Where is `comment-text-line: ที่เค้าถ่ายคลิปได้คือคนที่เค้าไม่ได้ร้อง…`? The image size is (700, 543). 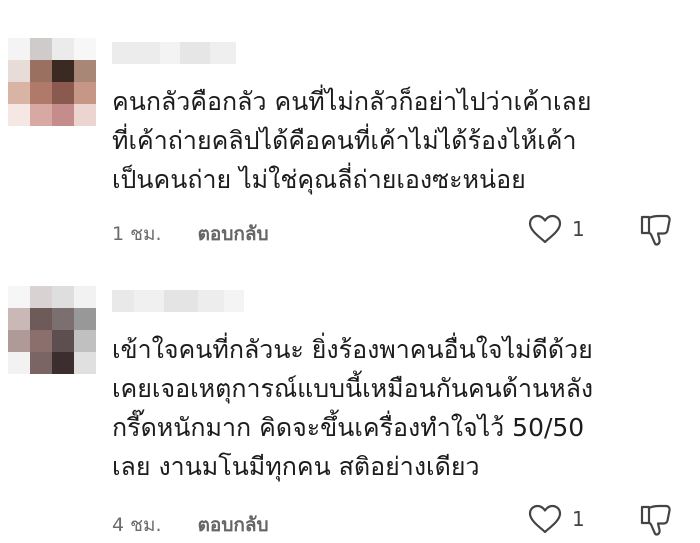
comment-text-line: ที่เค้าถ่ายคลิปได้คือคนที่เค้าไม่ได้ร้อง… is located at coordinates (344, 140).